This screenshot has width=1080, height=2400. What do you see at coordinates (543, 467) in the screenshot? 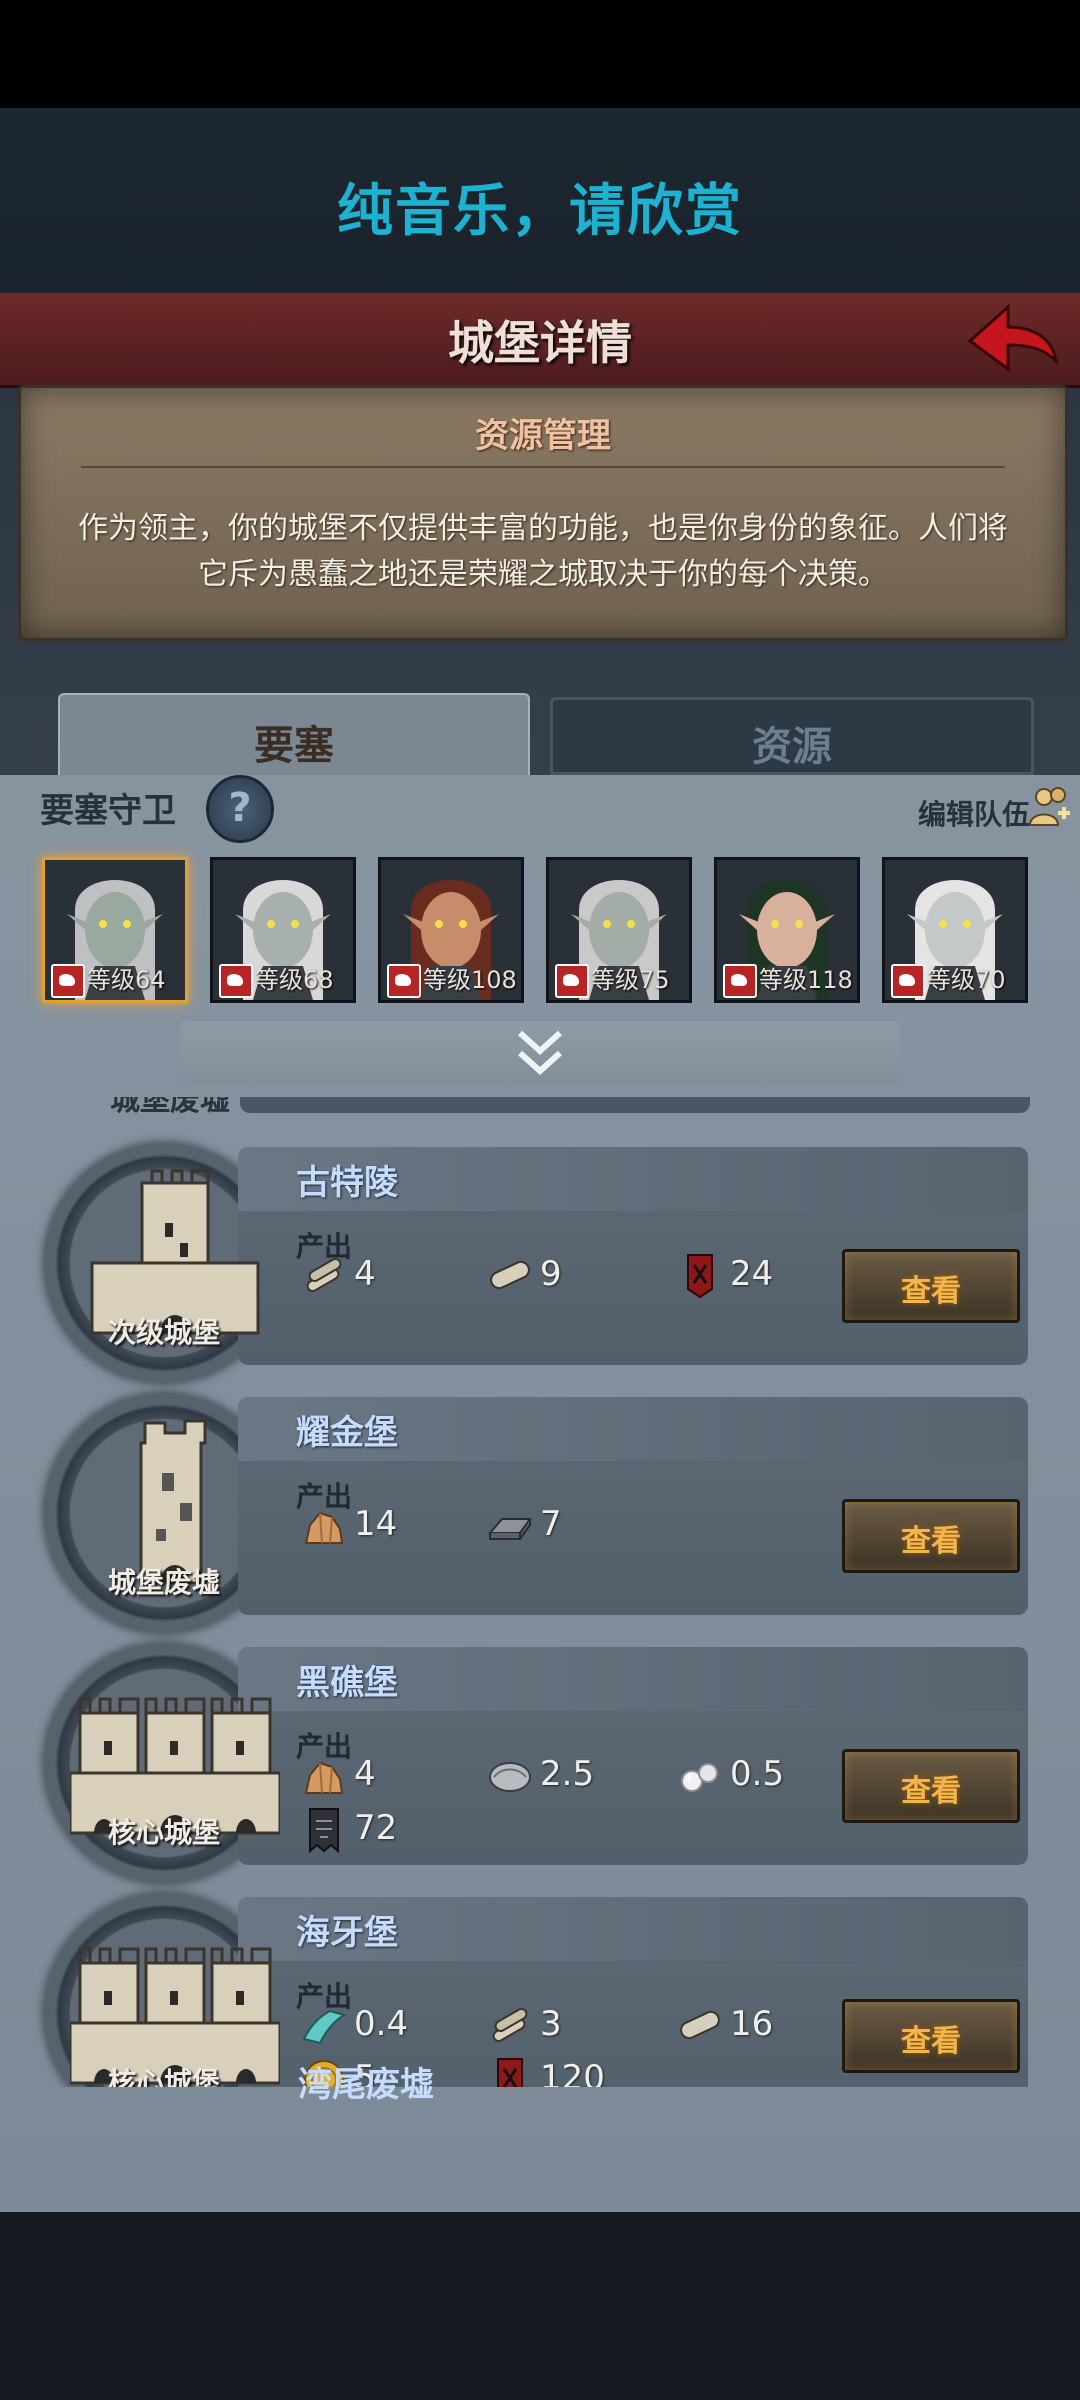
I see `divider` at bounding box center [543, 467].